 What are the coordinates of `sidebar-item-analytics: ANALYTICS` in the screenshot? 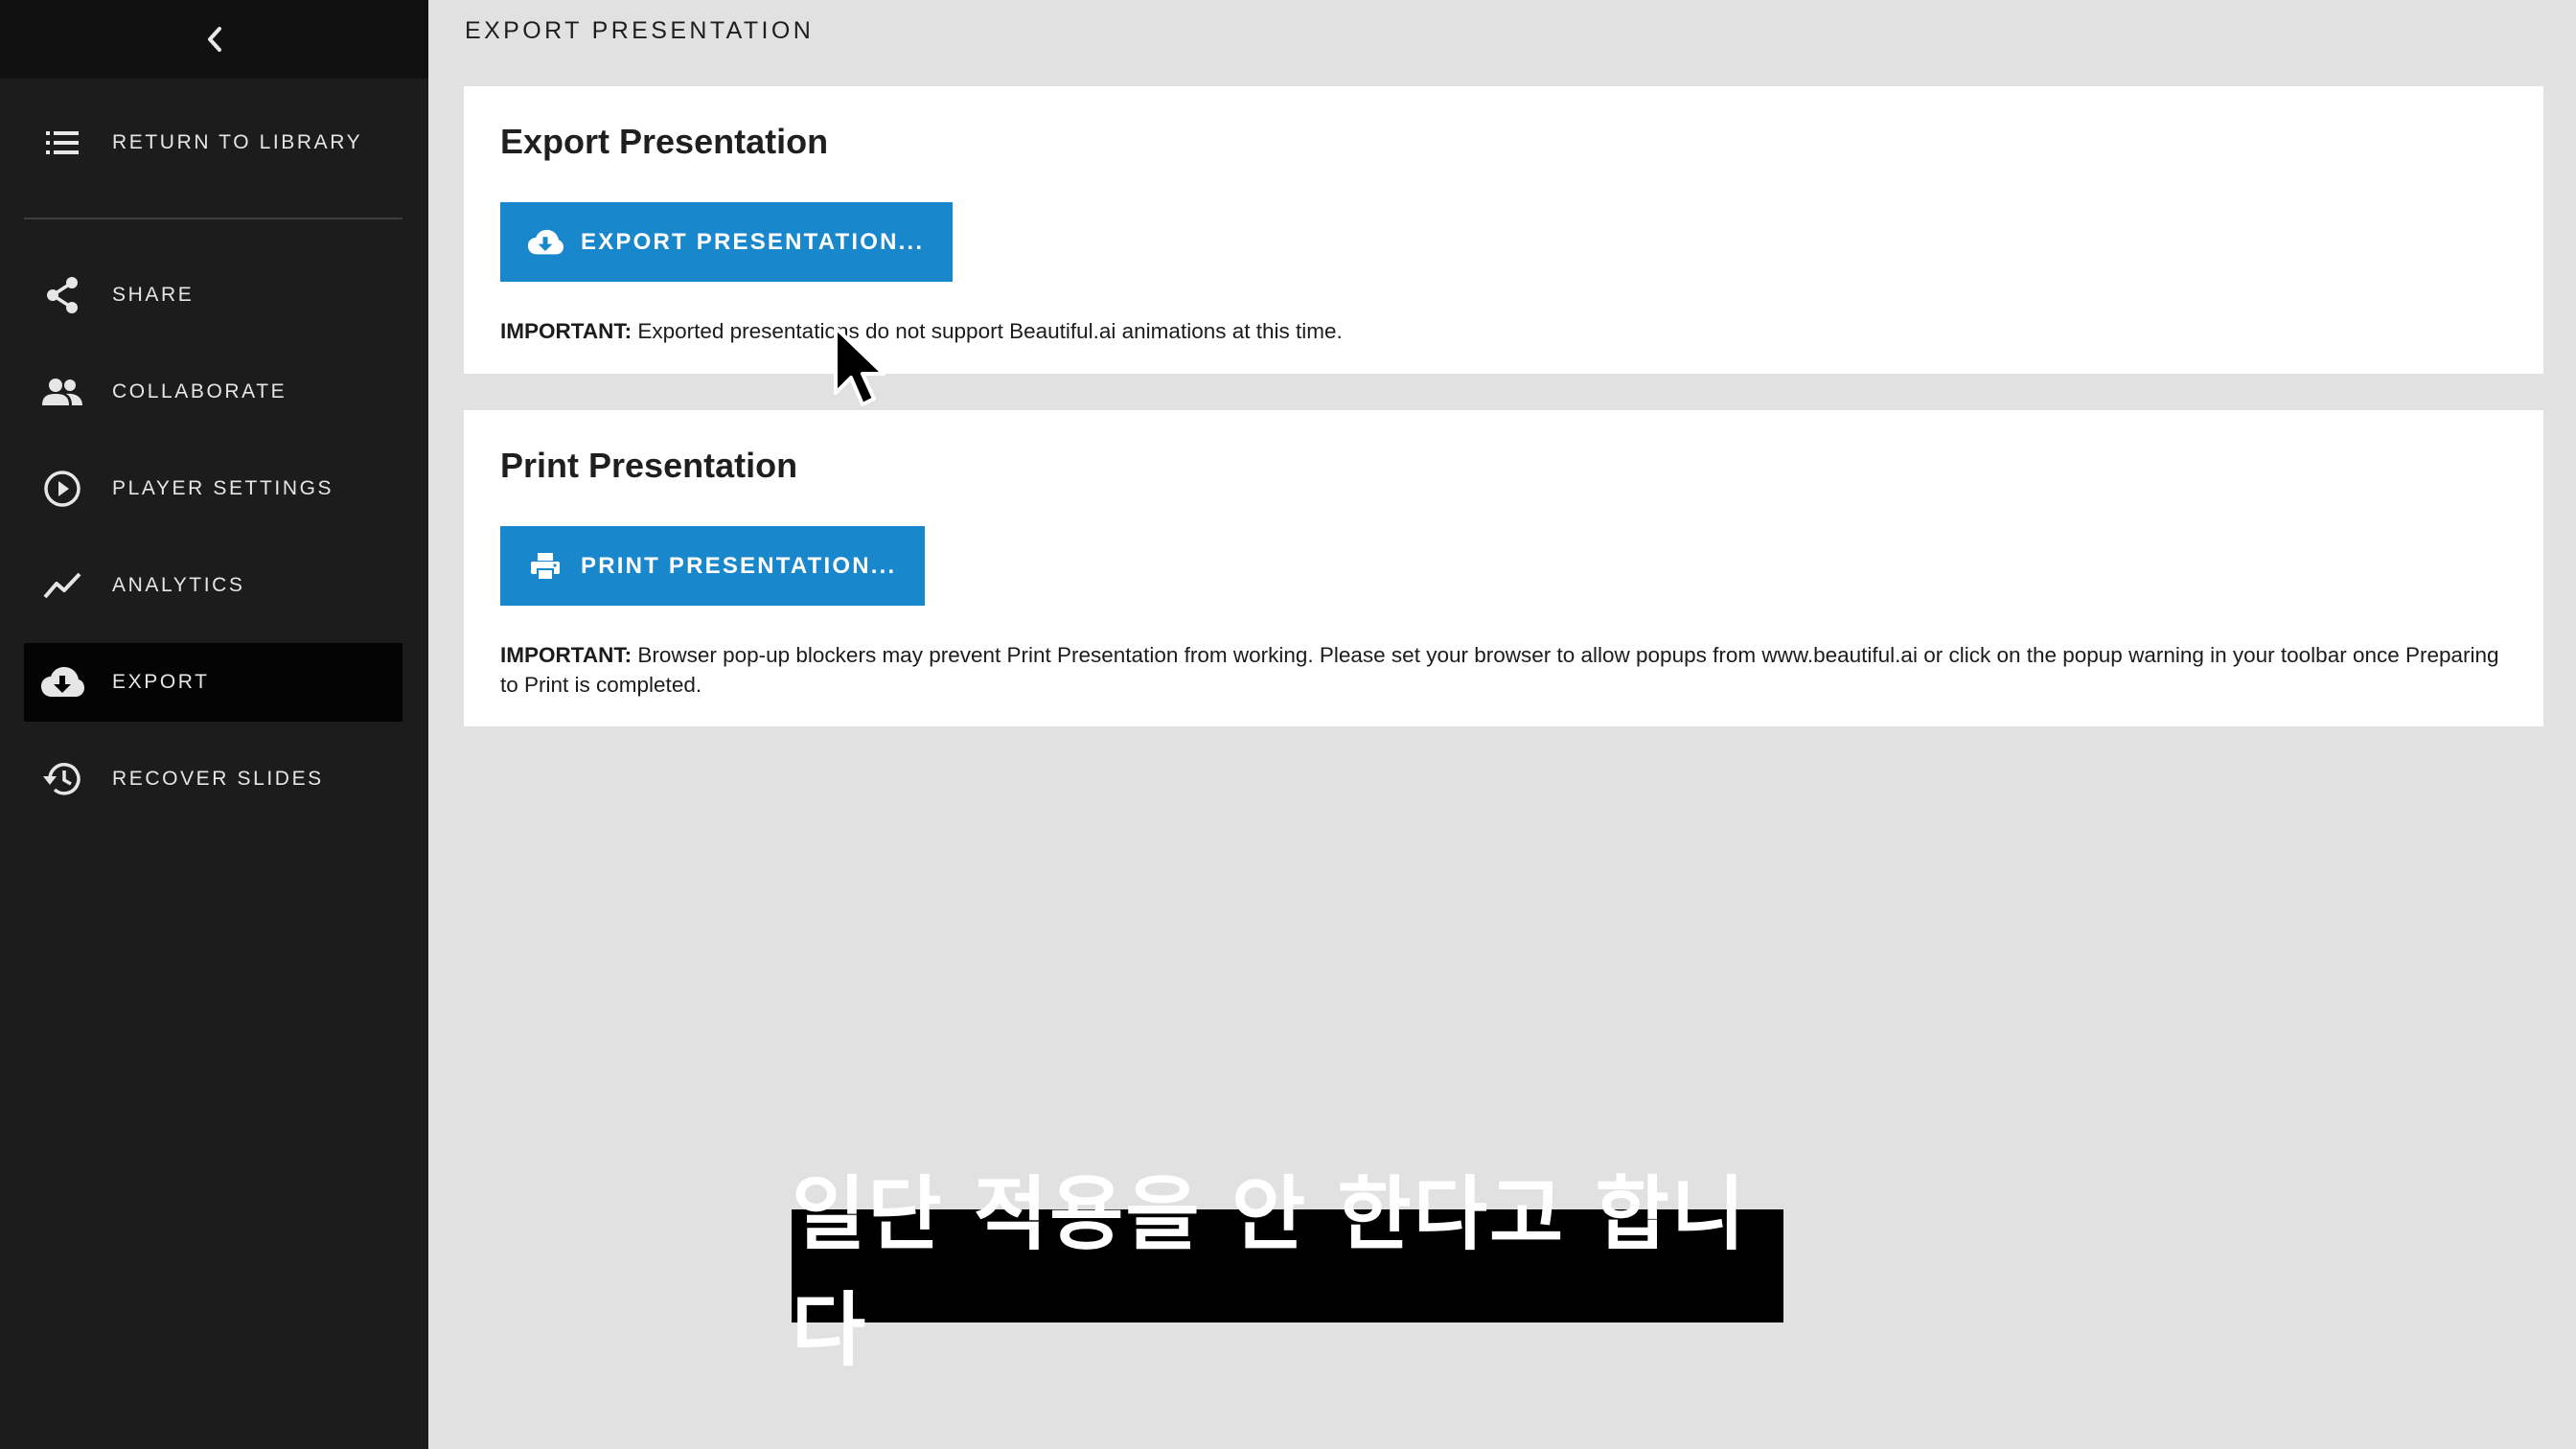 It's located at (213, 585).